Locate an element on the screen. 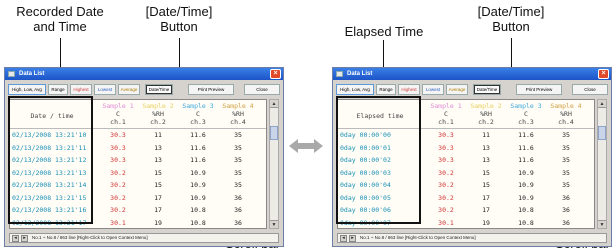  callout-line: Recorded Date is located at coordinates (60, 11).